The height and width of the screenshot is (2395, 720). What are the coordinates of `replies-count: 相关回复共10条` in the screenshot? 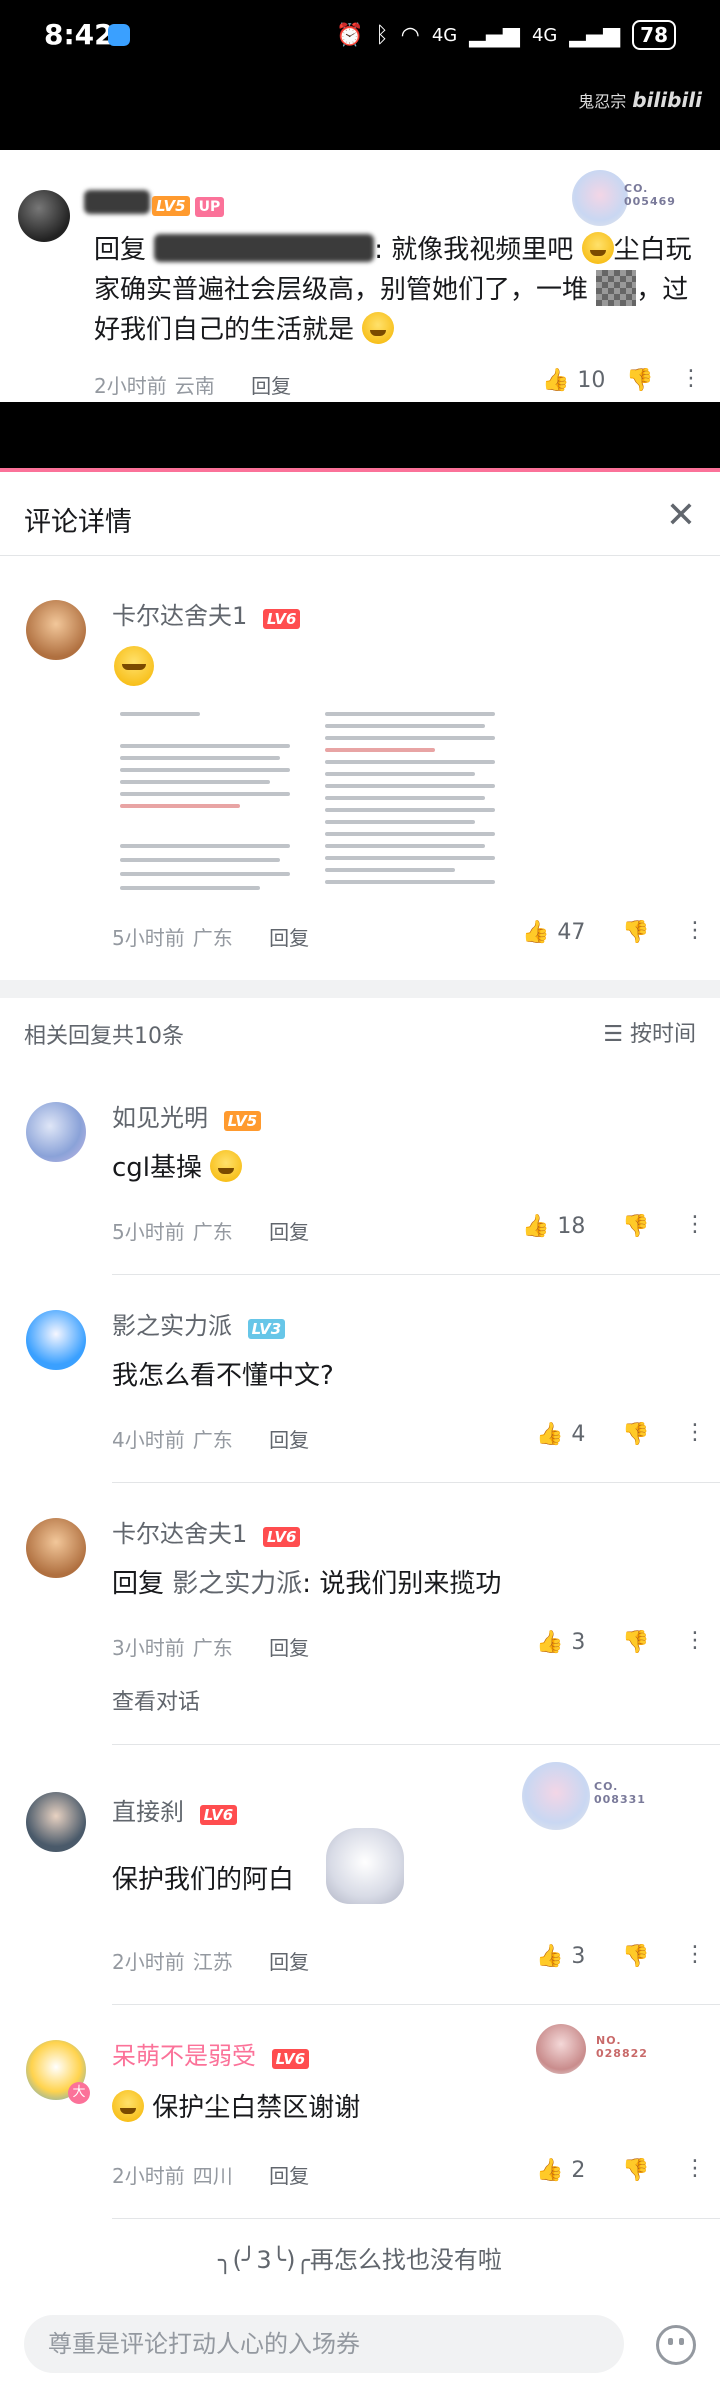 It's located at (104, 1036).